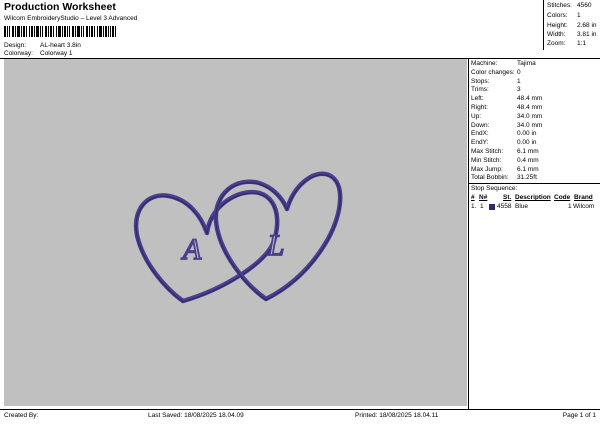  I want to click on detail-label: Total Bobbin:, so click(490, 178).